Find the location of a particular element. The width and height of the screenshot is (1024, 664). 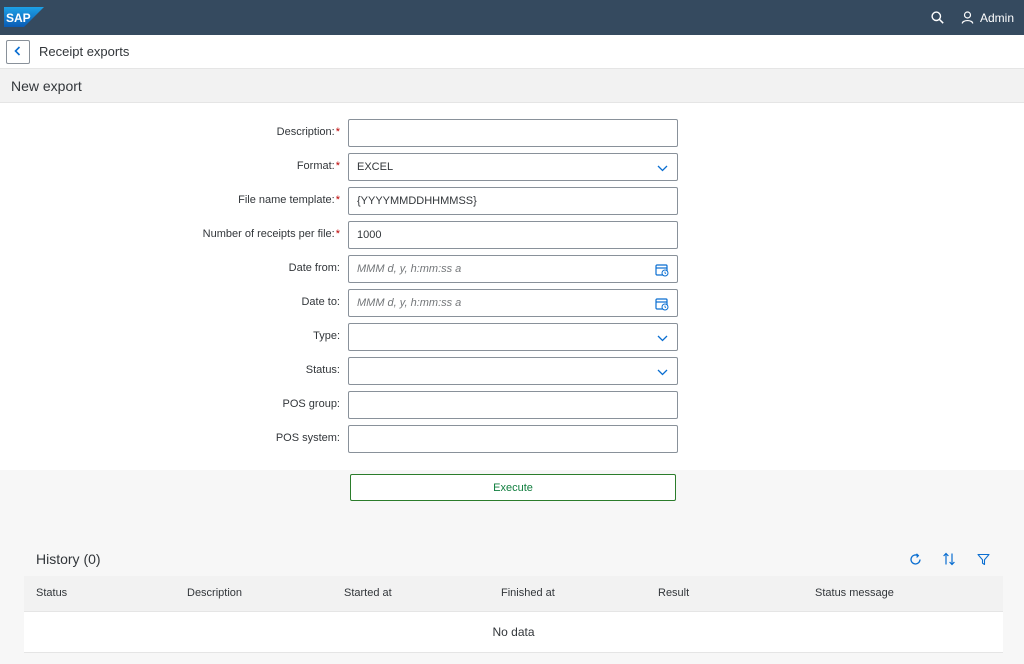

history-toolbar is located at coordinates (949, 559).